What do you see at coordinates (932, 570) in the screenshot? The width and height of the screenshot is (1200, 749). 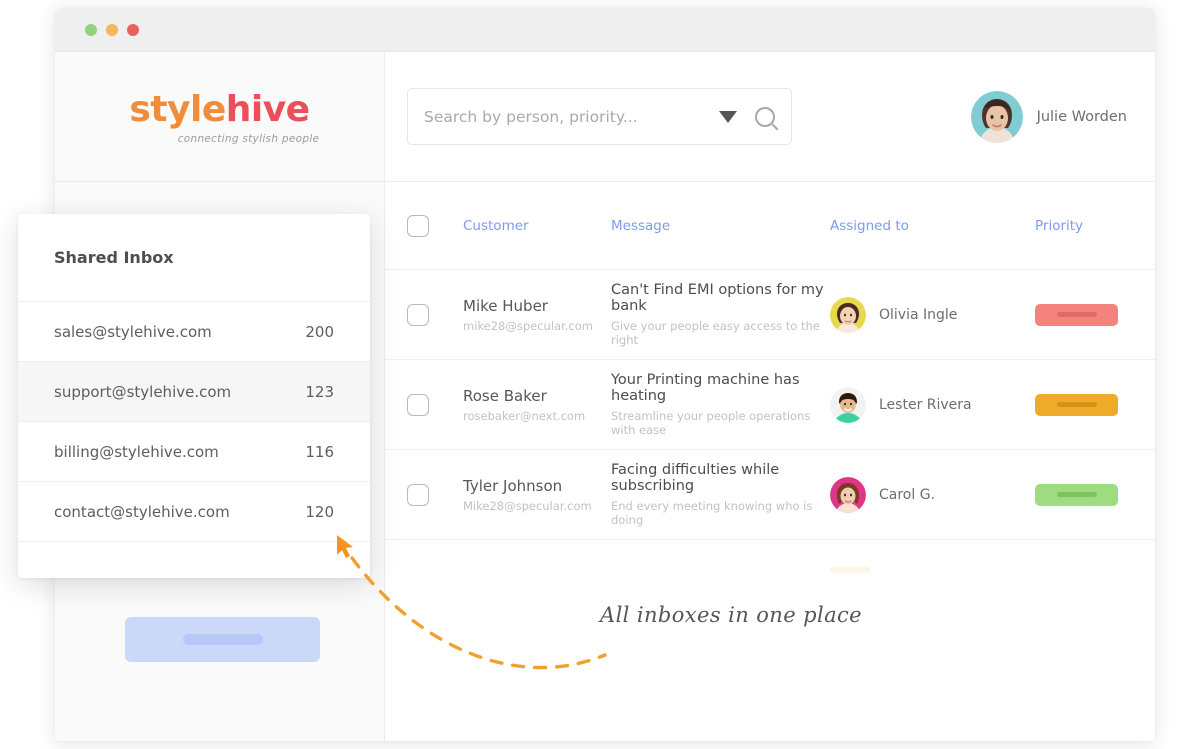 I see `assignee-cell-fading` at bounding box center [932, 570].